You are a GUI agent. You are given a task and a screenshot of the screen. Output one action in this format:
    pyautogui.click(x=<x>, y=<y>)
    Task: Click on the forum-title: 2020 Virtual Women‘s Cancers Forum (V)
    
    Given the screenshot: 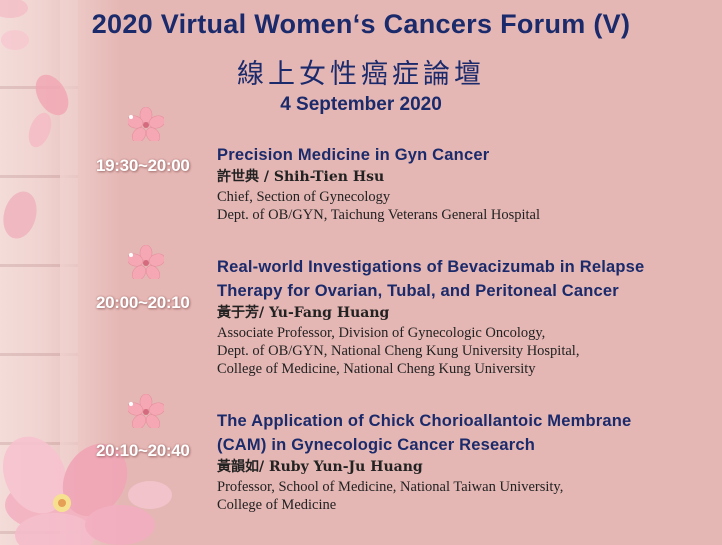 What is the action you would take?
    pyautogui.click(x=361, y=24)
    